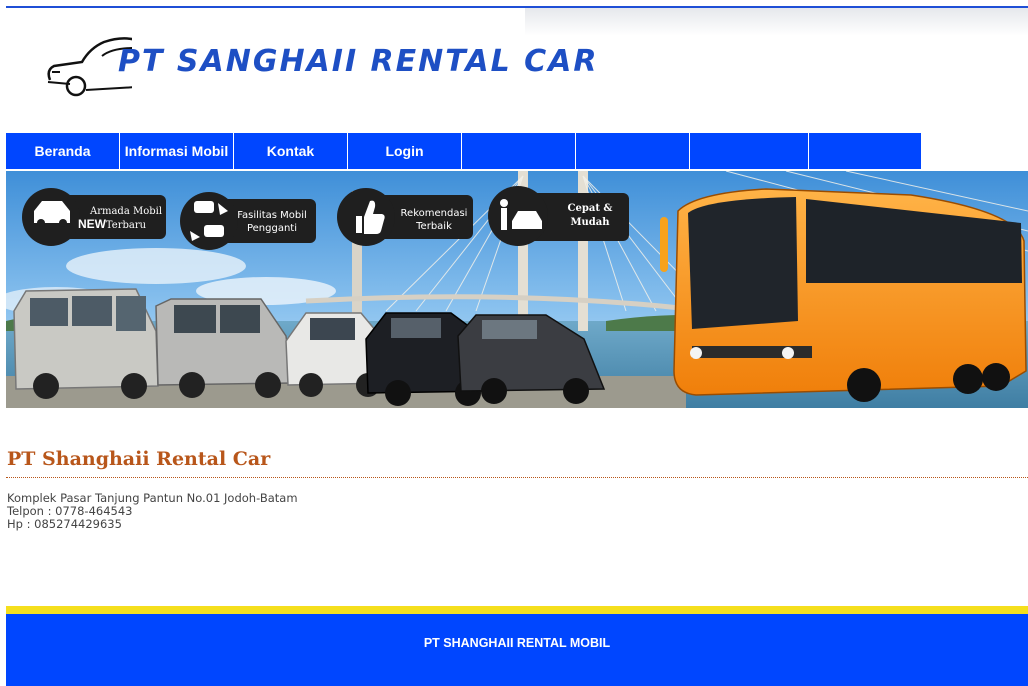 This screenshot has width=1028, height=686. What do you see at coordinates (517, 477) in the screenshot?
I see `title-divider` at bounding box center [517, 477].